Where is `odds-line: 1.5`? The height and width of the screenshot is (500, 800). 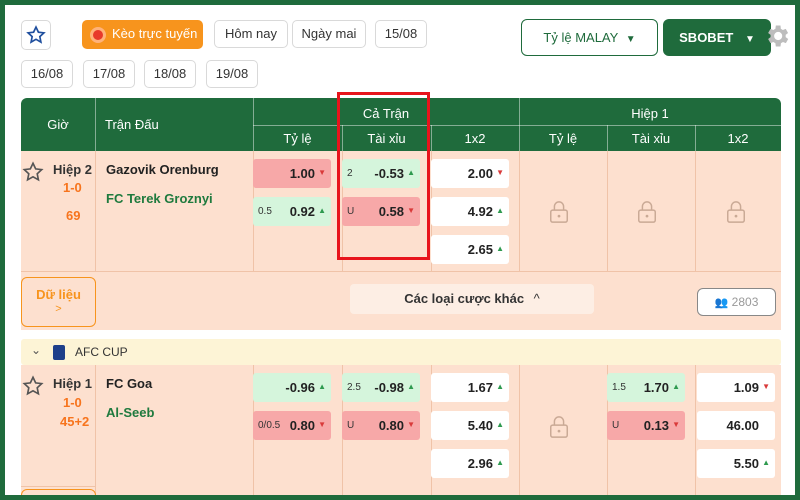 odds-line: 1.5 is located at coordinates (619, 387).